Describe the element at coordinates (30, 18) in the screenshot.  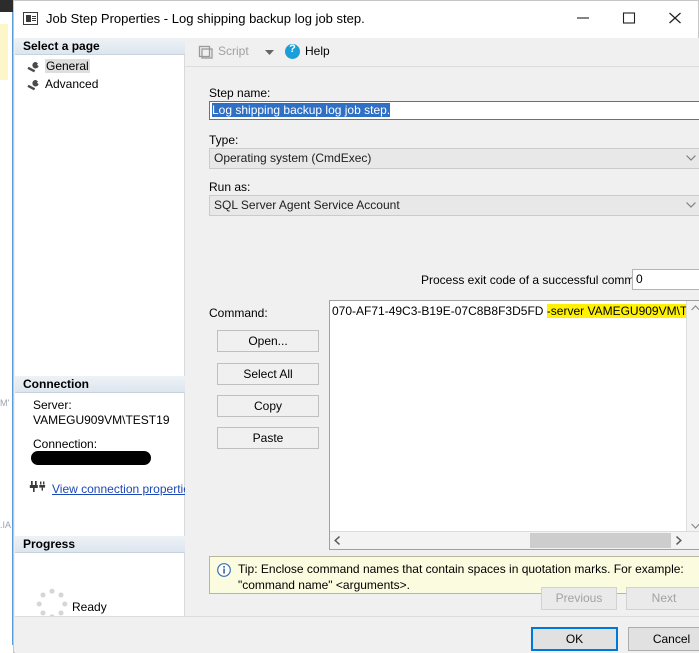
I see `window-properties-icon` at that location.